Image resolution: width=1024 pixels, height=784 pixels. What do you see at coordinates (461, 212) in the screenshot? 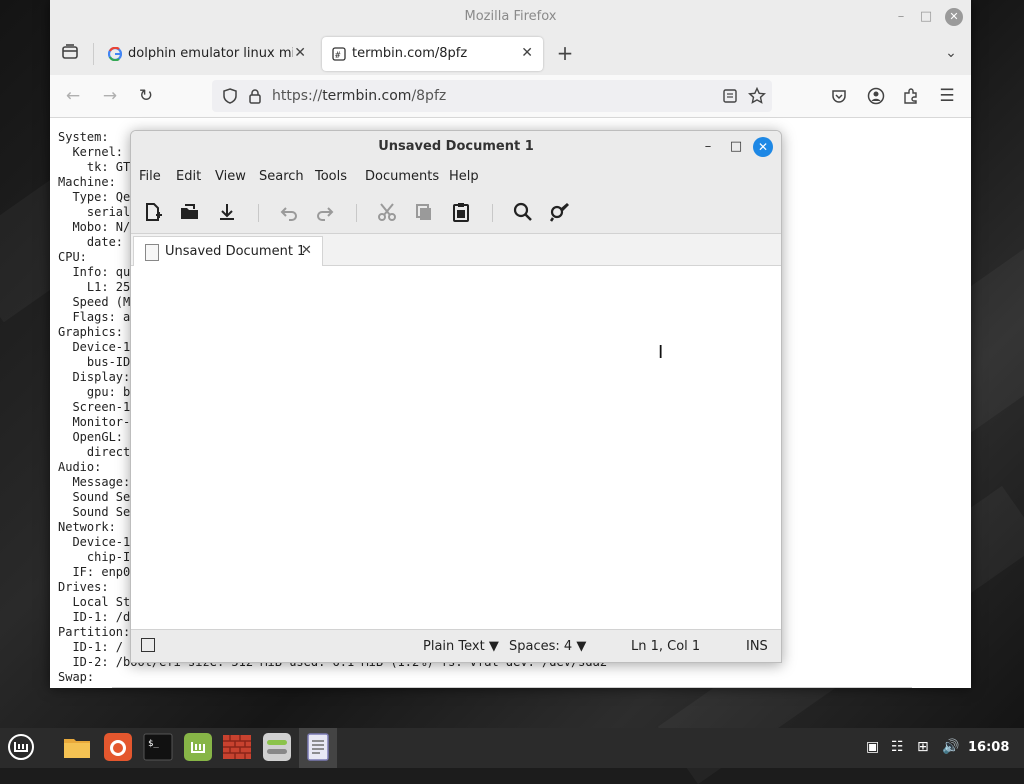
I see `paste-icon` at bounding box center [461, 212].